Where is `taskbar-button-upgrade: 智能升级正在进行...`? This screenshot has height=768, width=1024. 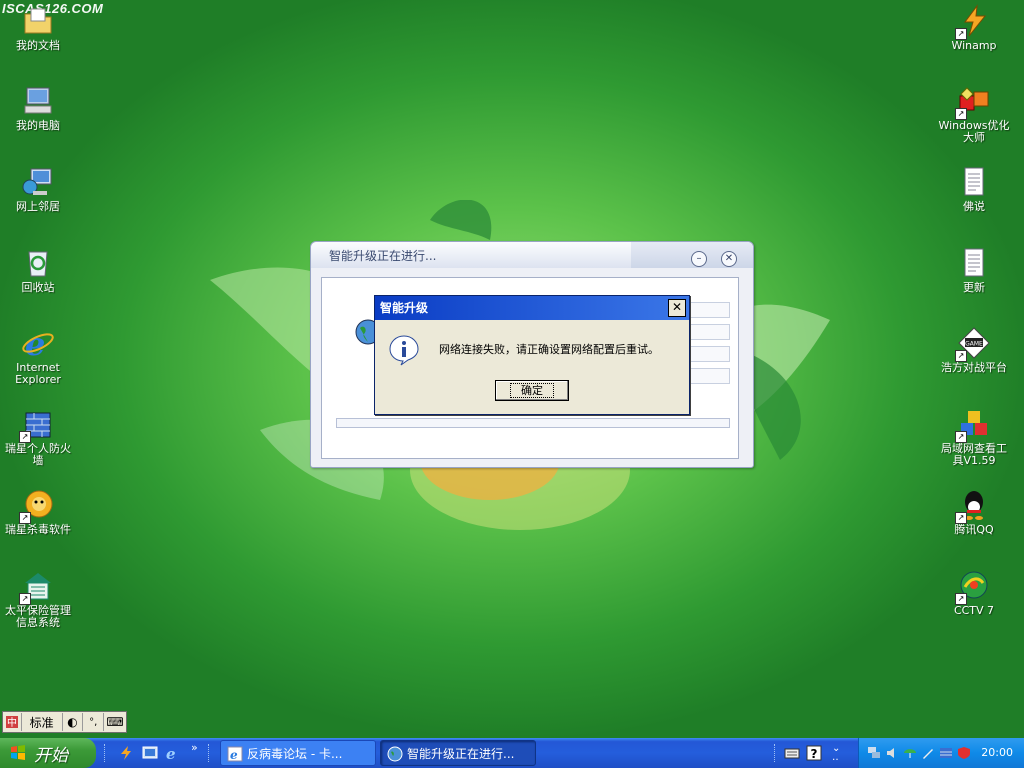
taskbar-button-upgrade: 智能升级正在进行... is located at coordinates (458, 753).